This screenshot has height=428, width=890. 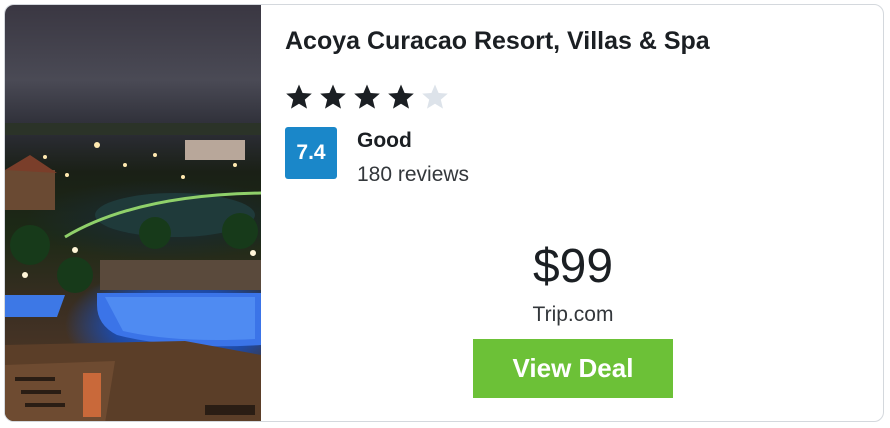 I want to click on review-count-link: 180 reviews, so click(x=413, y=175).